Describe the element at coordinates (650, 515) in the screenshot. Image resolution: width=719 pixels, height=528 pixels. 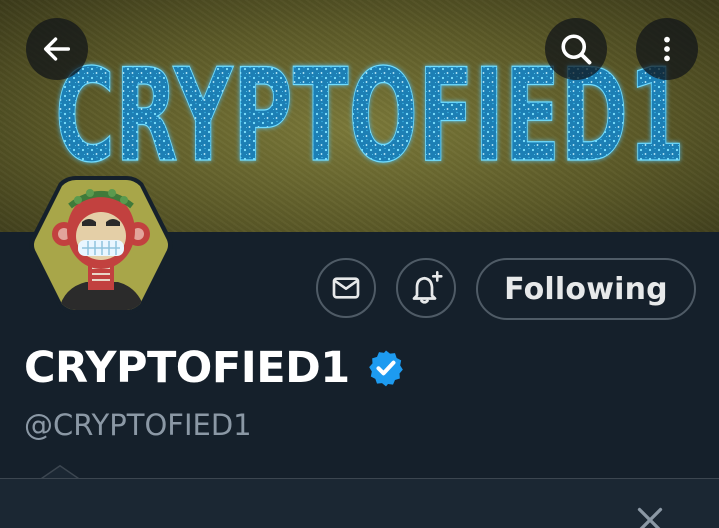
I see `close-icon` at that location.